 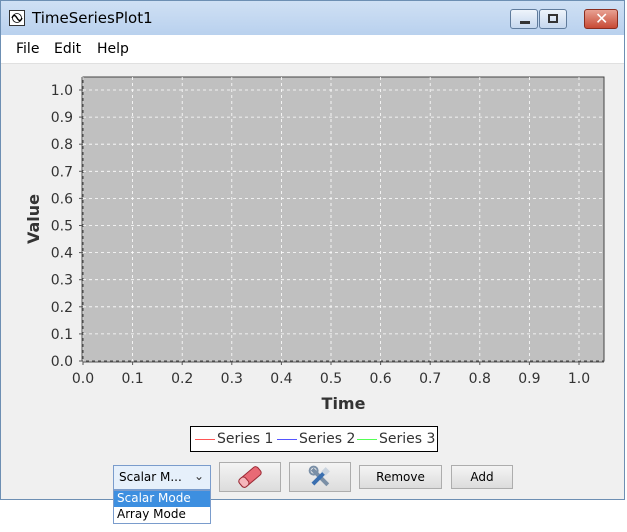 I want to click on x-tick-label: 0.7, so click(x=430, y=379).